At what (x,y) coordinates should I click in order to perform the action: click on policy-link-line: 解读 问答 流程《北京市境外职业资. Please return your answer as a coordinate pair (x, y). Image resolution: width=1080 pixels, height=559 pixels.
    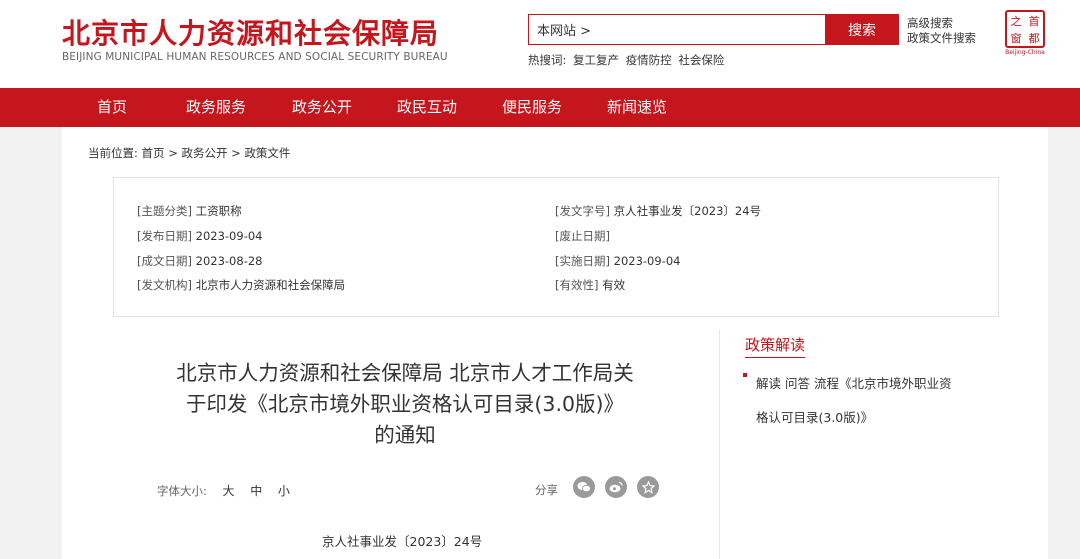
    Looking at the image, I should click on (866, 384).